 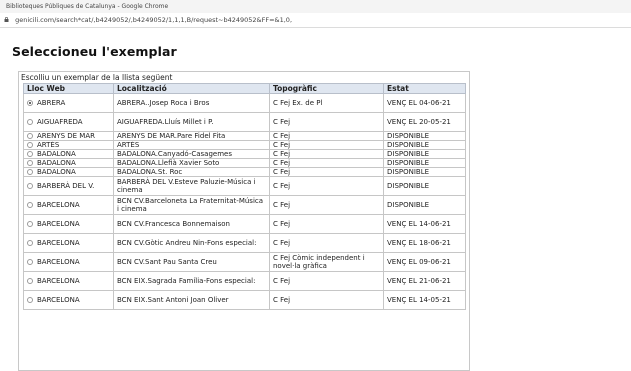 What do you see at coordinates (191, 281) in the screenshot?
I see `localitzacio-cell: BCN EIX.Sagrada Família-Fons especial:` at bounding box center [191, 281].